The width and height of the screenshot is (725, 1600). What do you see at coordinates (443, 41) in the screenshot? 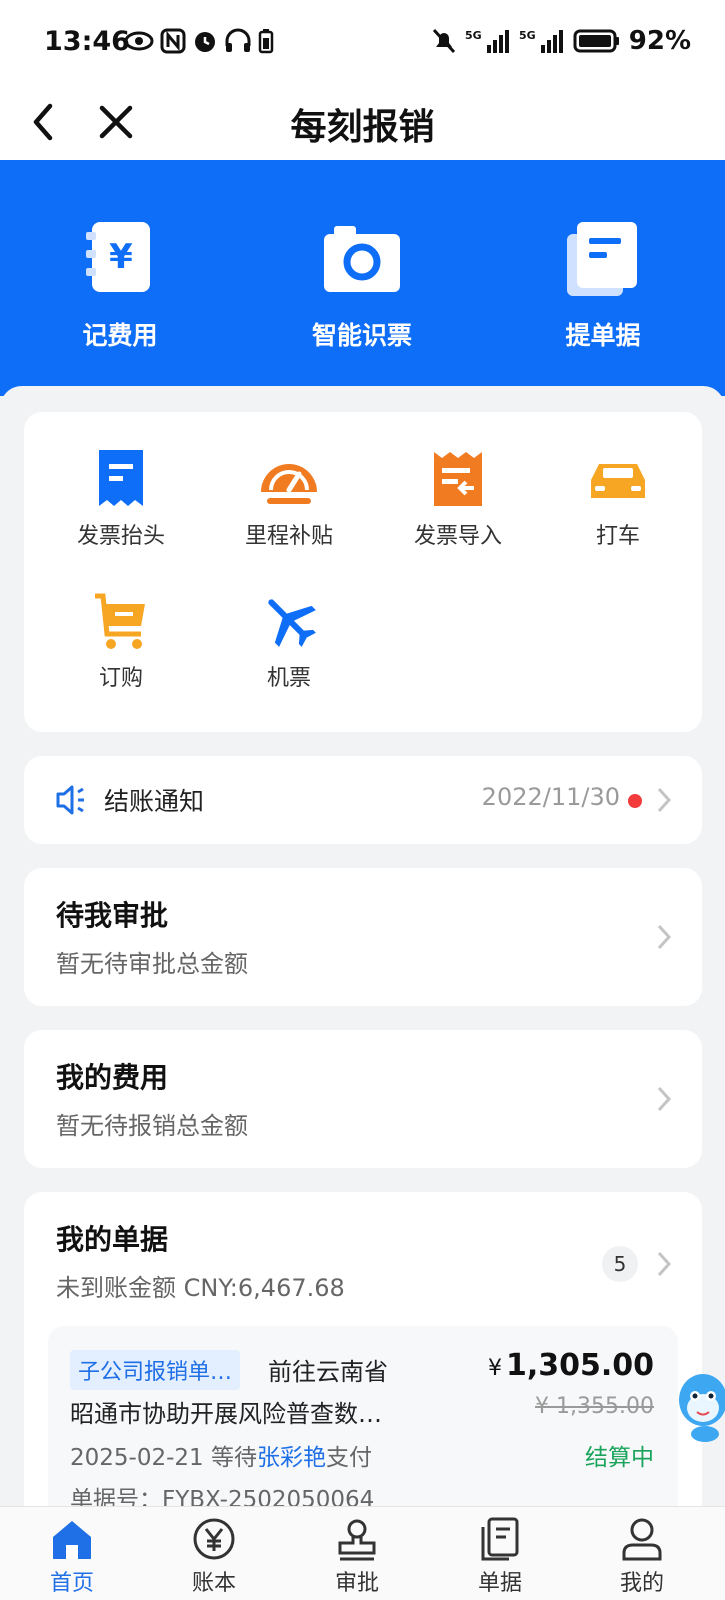
I see `bell-off-icon` at bounding box center [443, 41].